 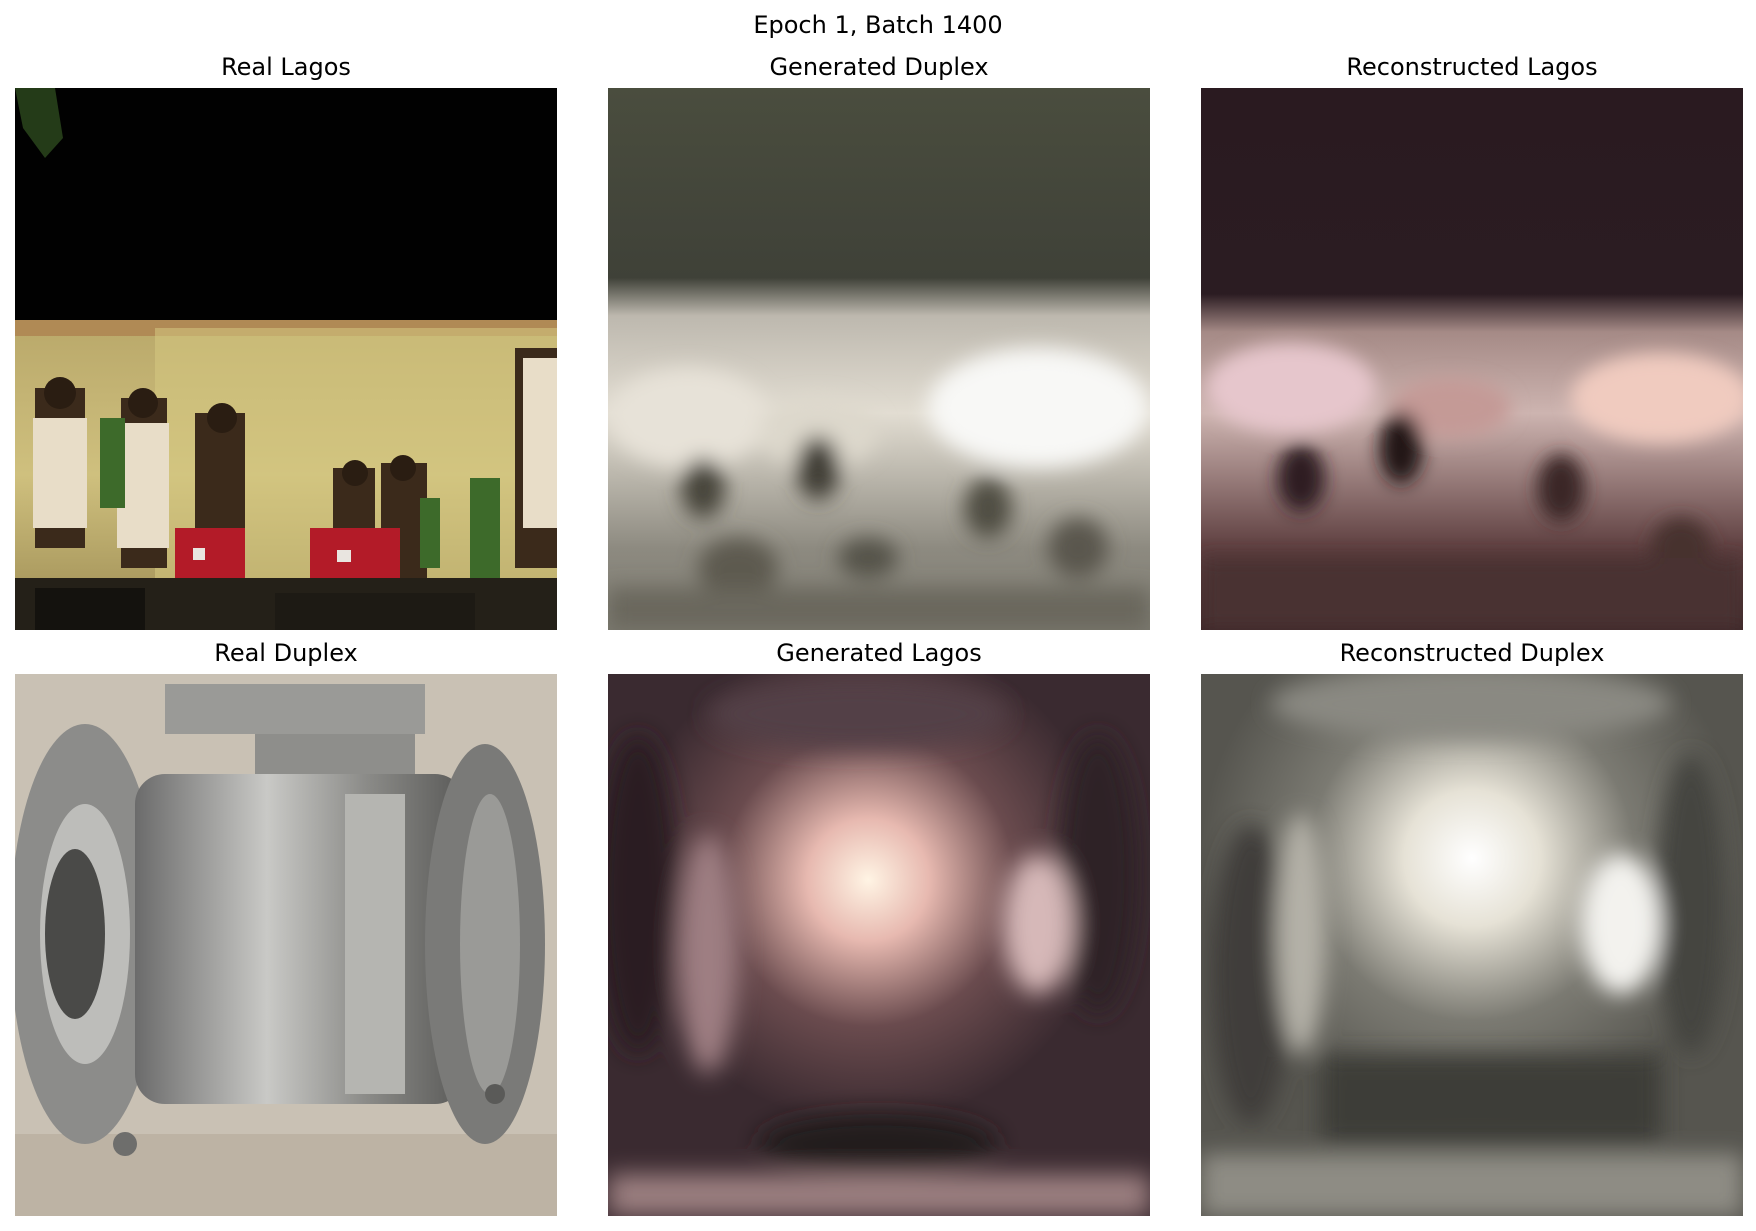 I want to click on real-lagos-image, so click(x=286, y=359).